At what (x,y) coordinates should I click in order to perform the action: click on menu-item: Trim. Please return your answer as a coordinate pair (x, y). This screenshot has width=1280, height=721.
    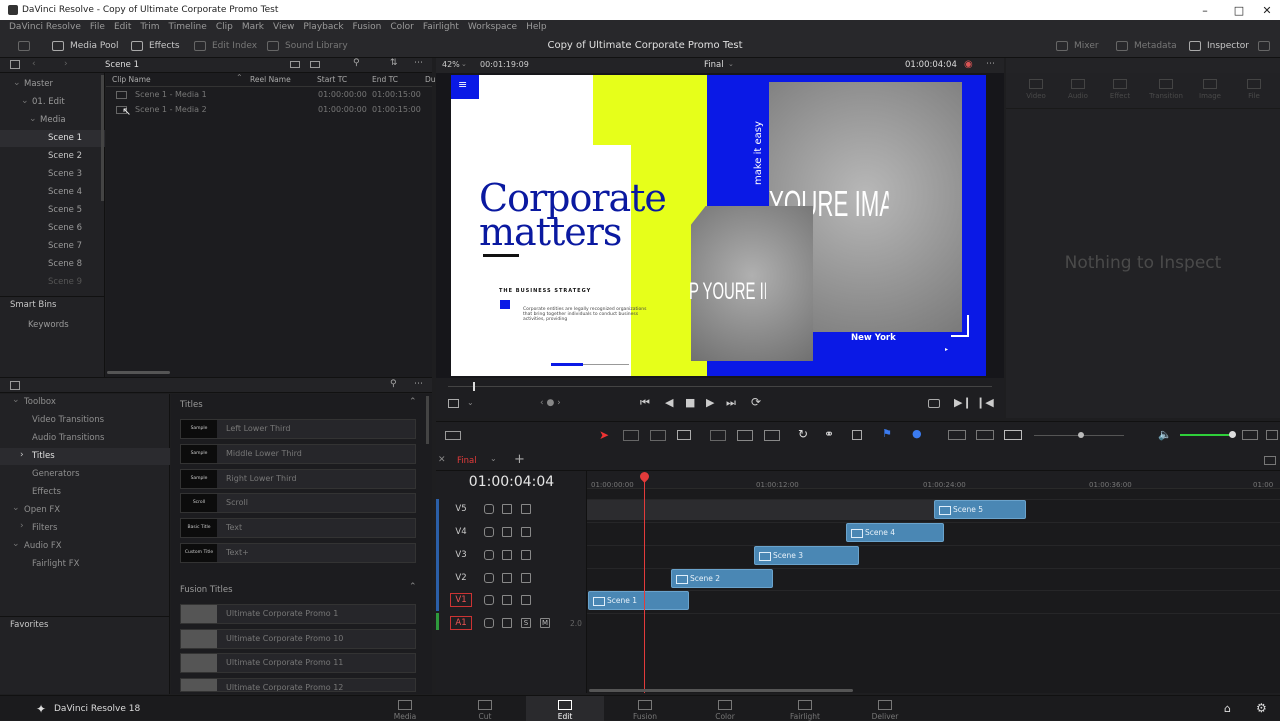
    Looking at the image, I should click on (149, 27).